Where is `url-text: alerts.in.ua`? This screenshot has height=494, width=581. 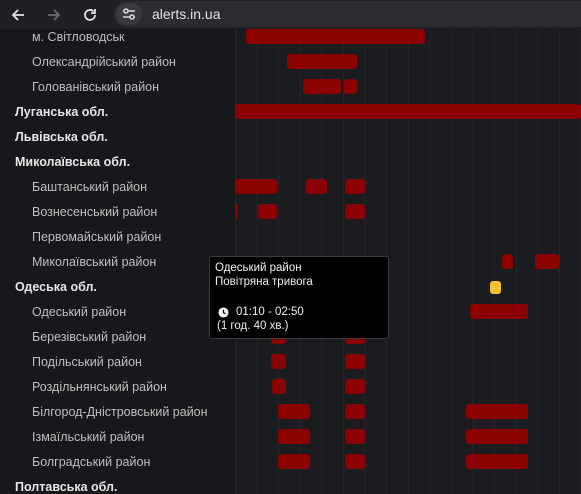
url-text: alerts.in.ua is located at coordinates (186, 14).